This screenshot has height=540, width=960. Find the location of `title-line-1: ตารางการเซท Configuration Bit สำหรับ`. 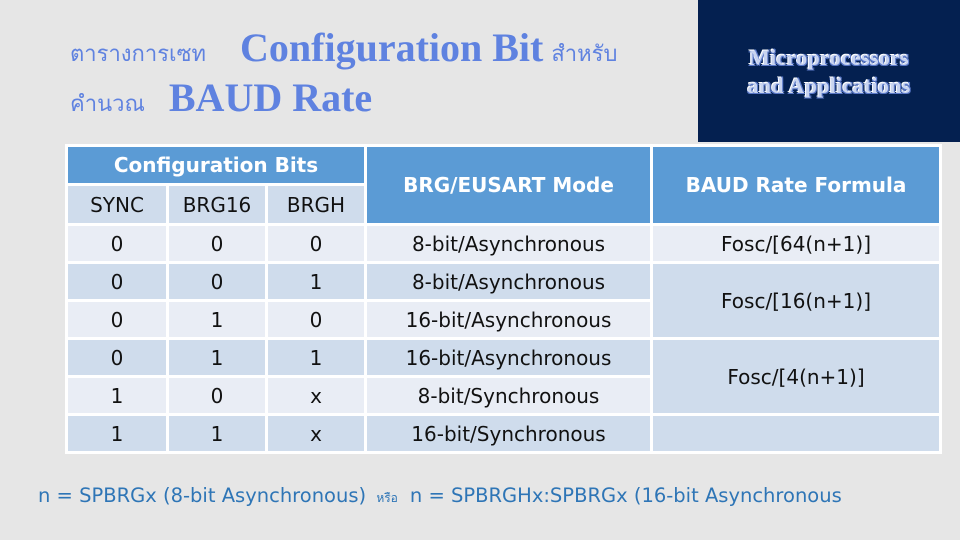

title-line-1: ตารางการเซท Configuration Bit สำหรับ is located at coordinates (343, 48).